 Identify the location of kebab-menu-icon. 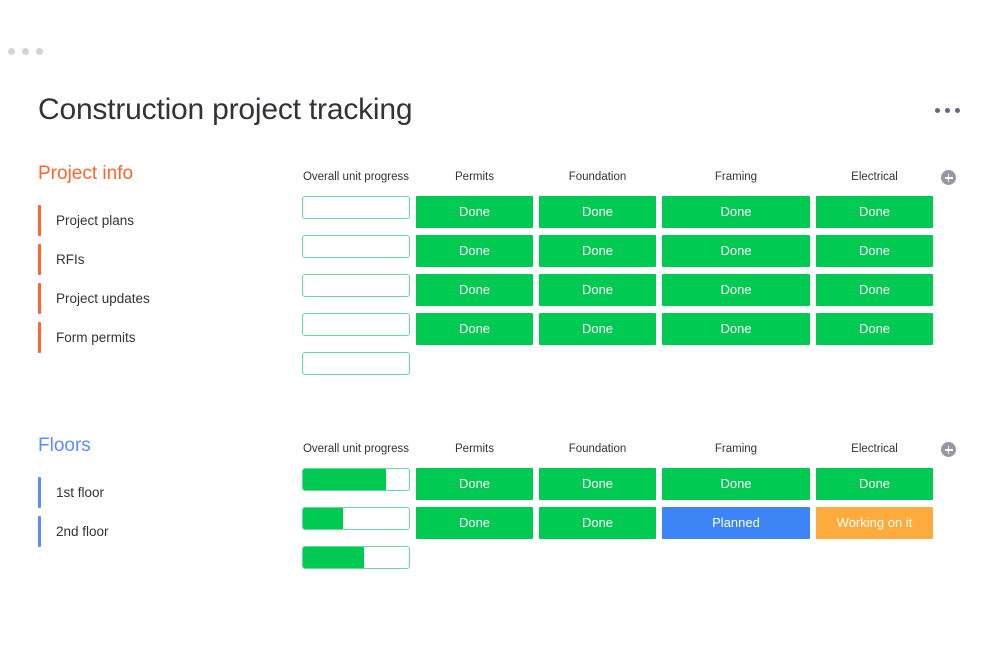
(947, 110).